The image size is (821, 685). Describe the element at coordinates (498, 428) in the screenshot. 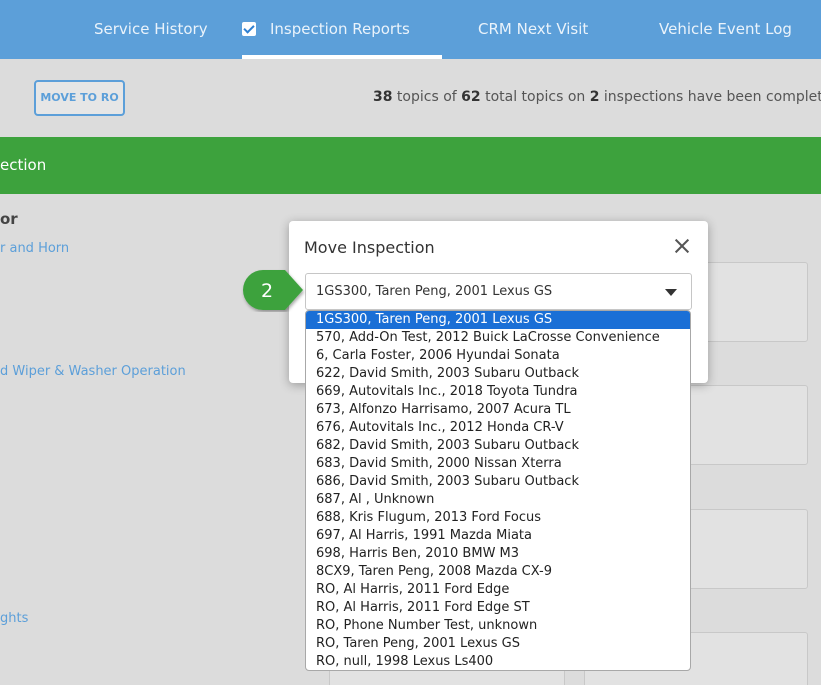

I see `dropdown-option: 676, Autovitals Inc., 2012 Honda CR-V` at that location.